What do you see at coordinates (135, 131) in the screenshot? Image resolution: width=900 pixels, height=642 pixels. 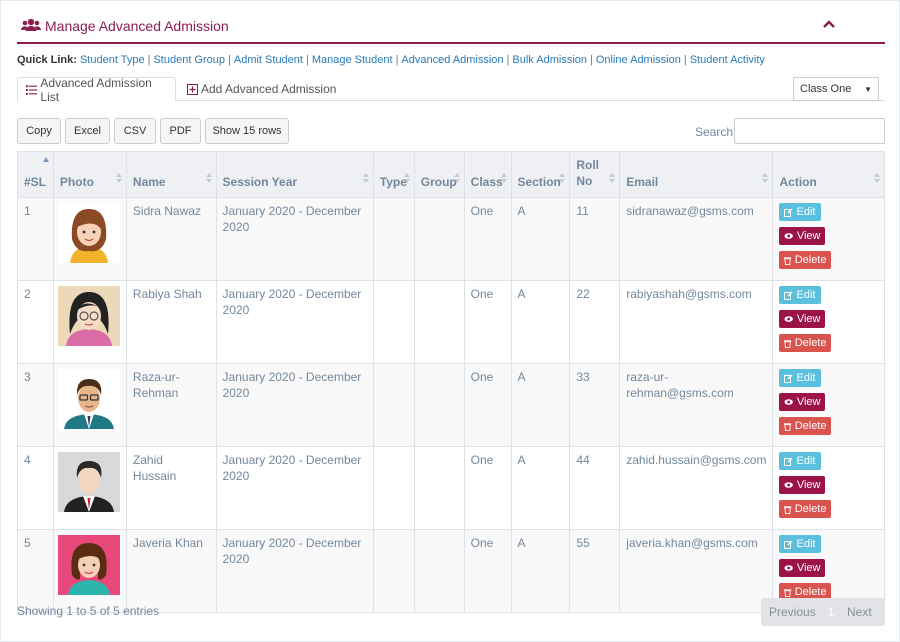 I see `csv-button: CSV` at bounding box center [135, 131].